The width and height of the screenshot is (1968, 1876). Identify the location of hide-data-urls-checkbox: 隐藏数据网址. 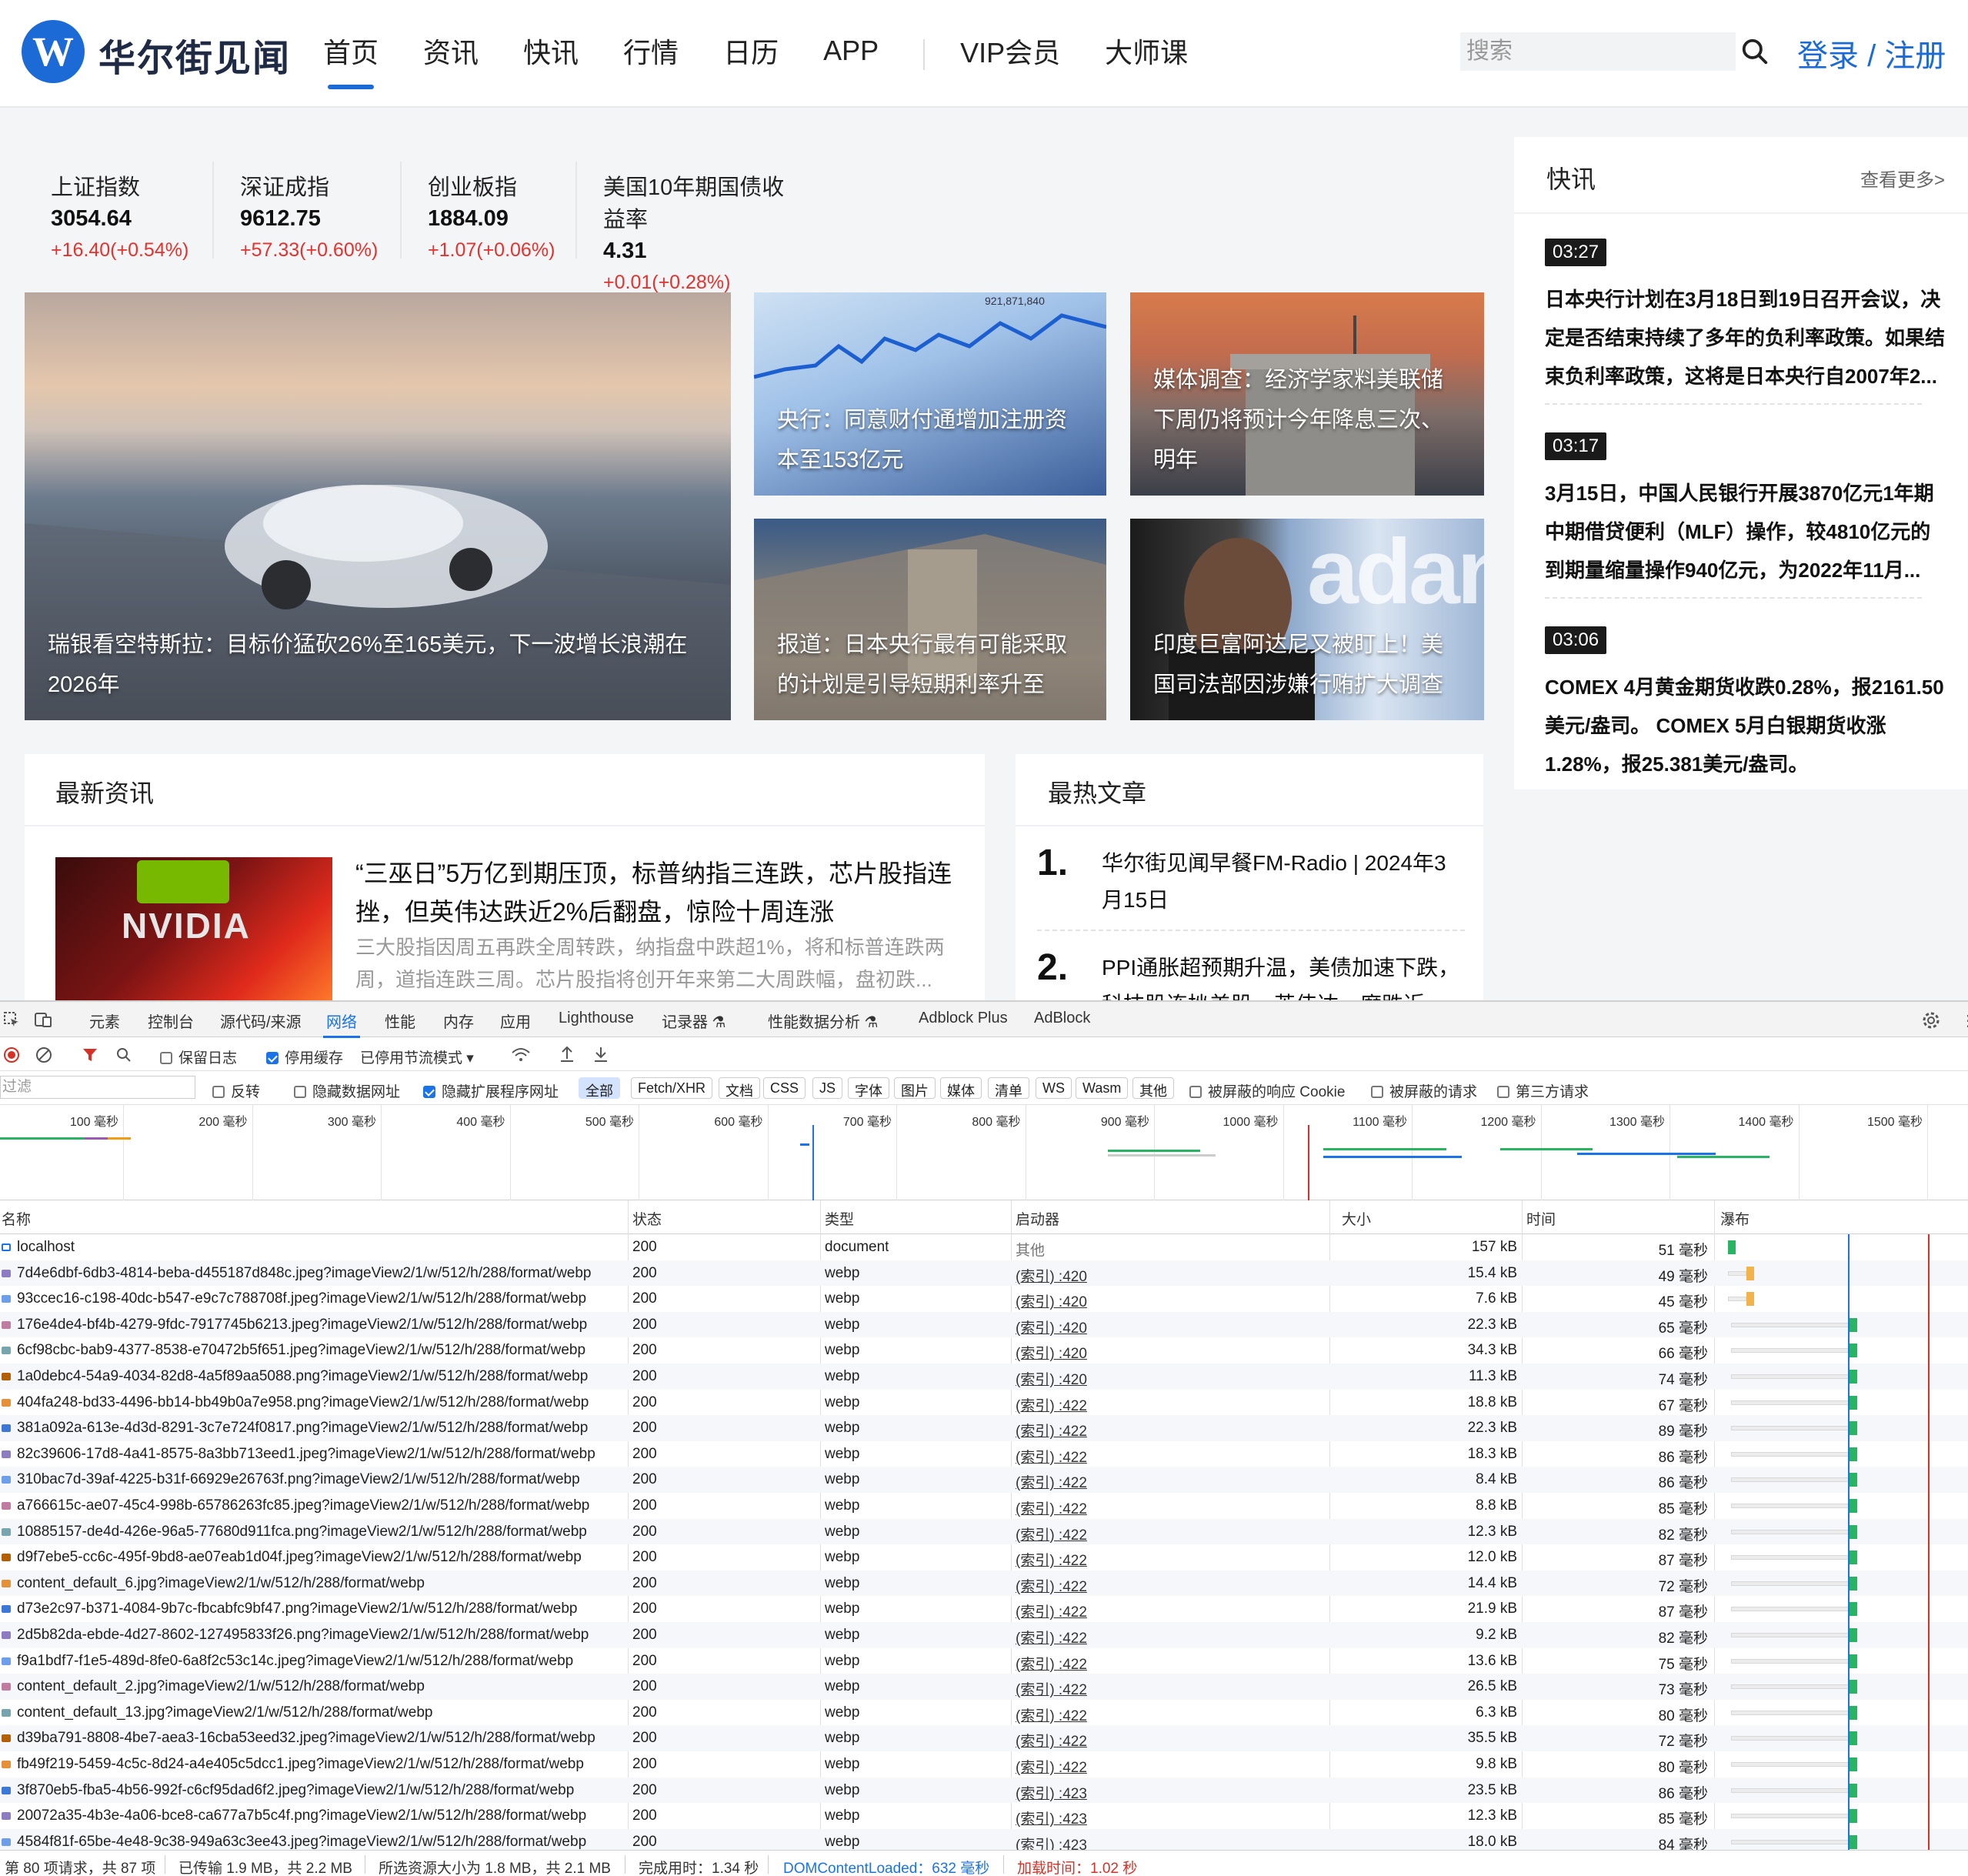
(347, 1090).